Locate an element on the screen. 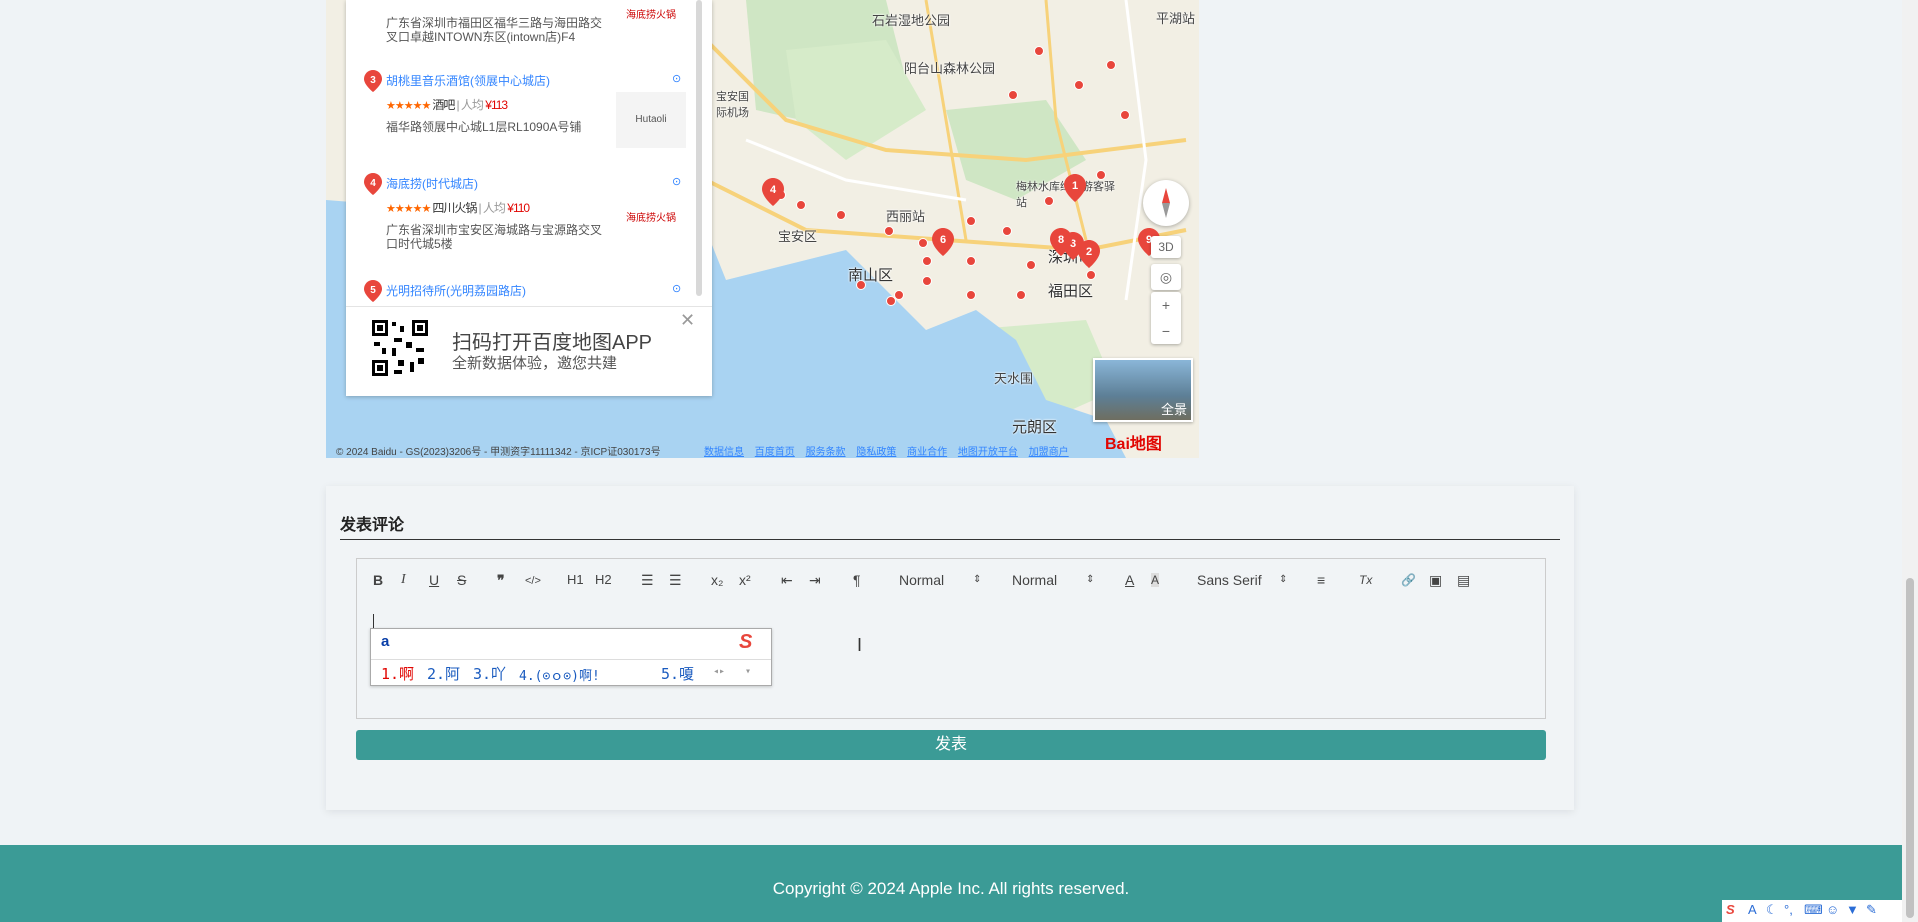 Image resolution: width=1918 pixels, height=922 pixels. map-link: 服务条款 is located at coordinates (826, 452).